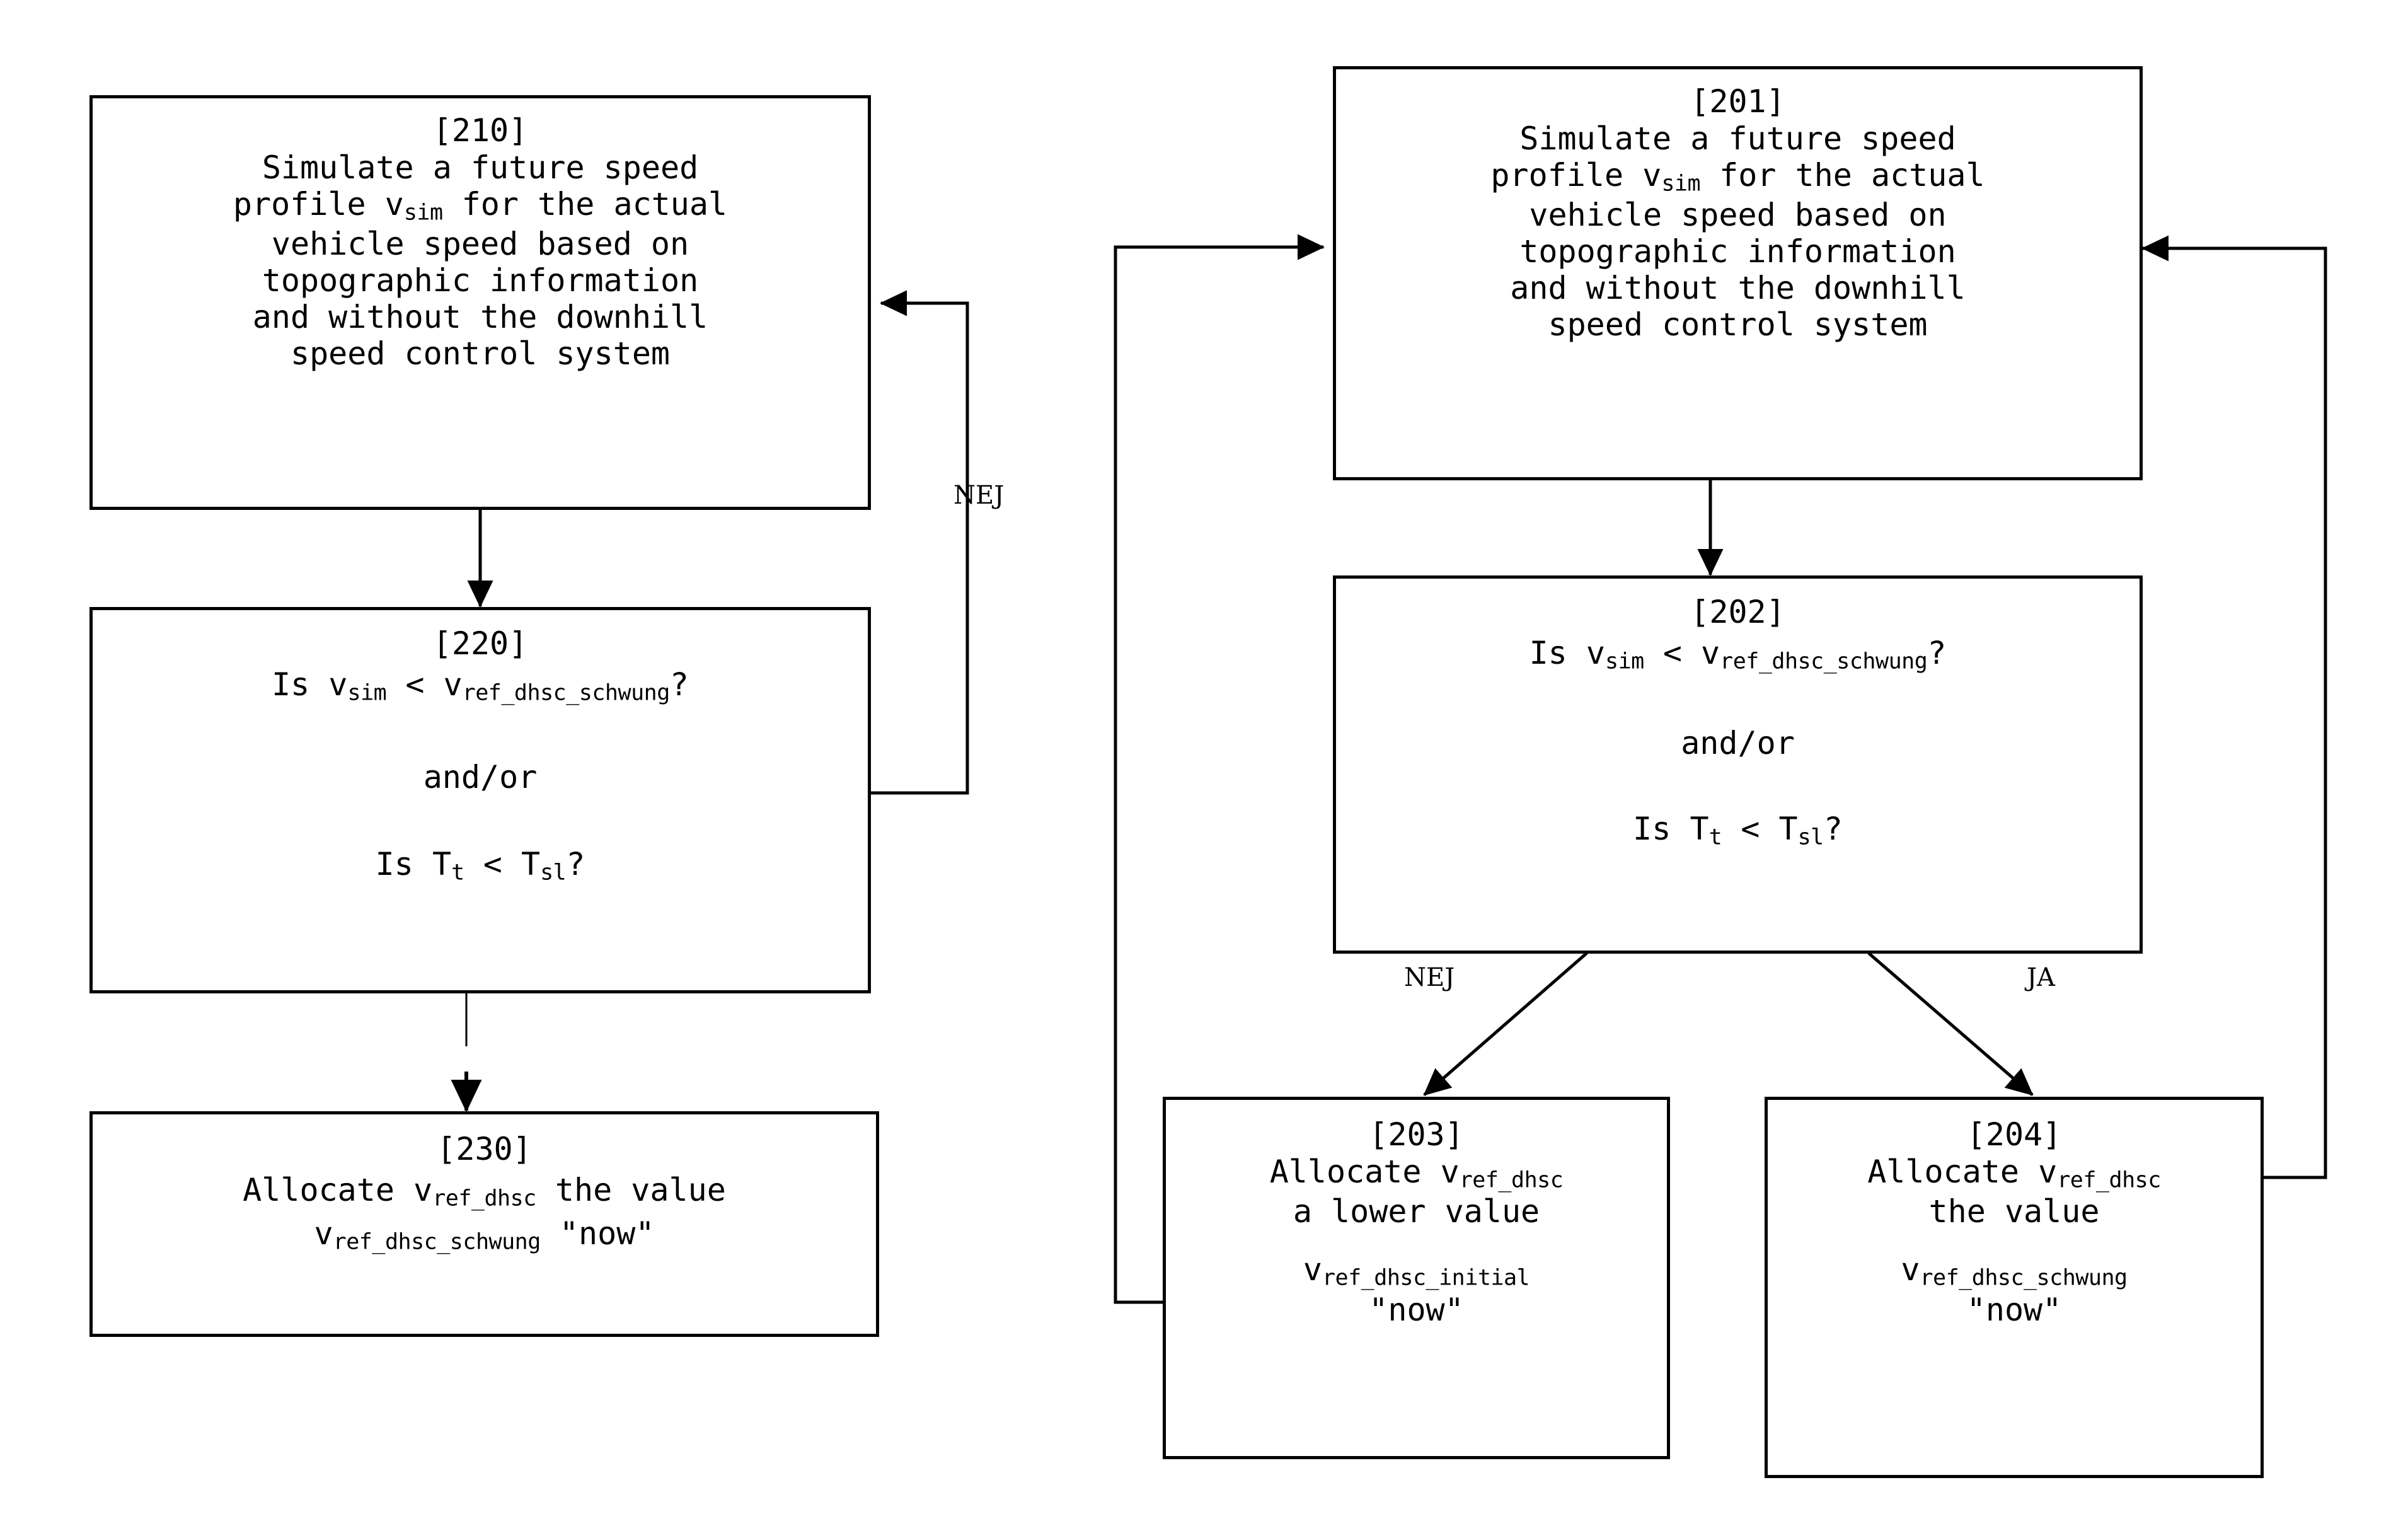 The image size is (2408, 1526). What do you see at coordinates (2014, 1134) in the screenshot?
I see `node-204-id: [204]` at bounding box center [2014, 1134].